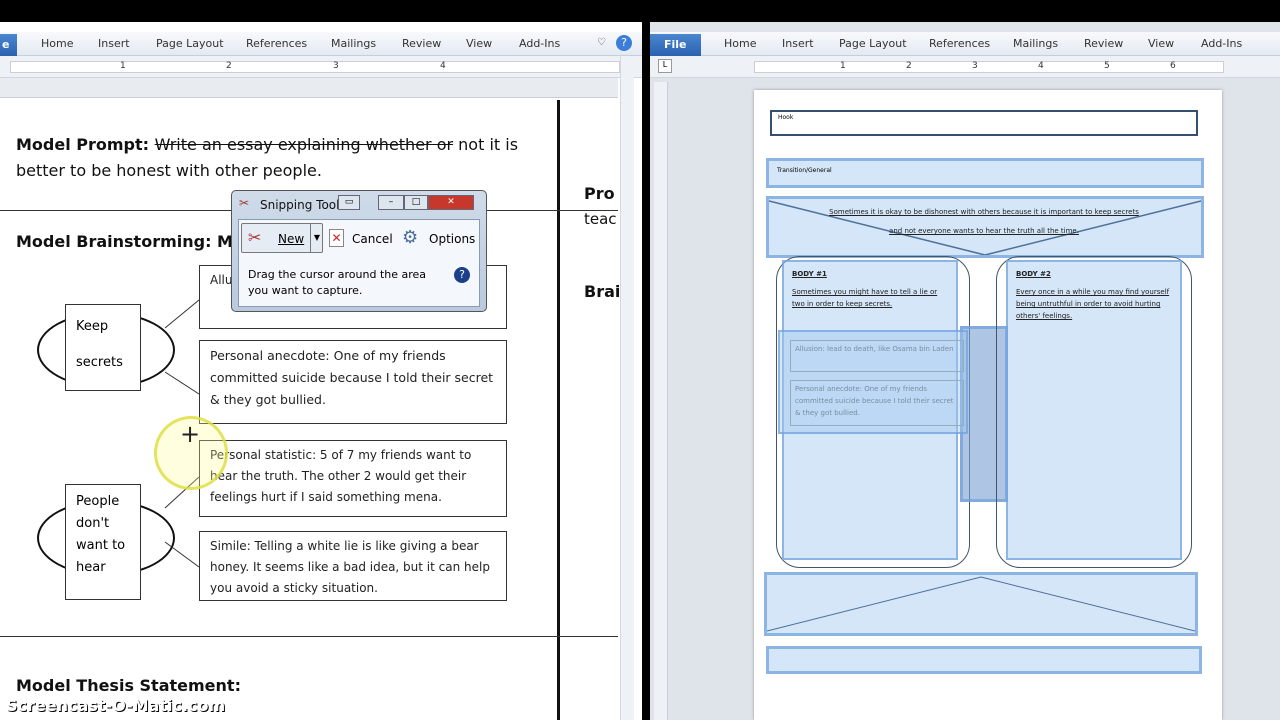 The height and width of the screenshot is (720, 1280). I want to click on scissors-icon: ✂, so click(255, 237).